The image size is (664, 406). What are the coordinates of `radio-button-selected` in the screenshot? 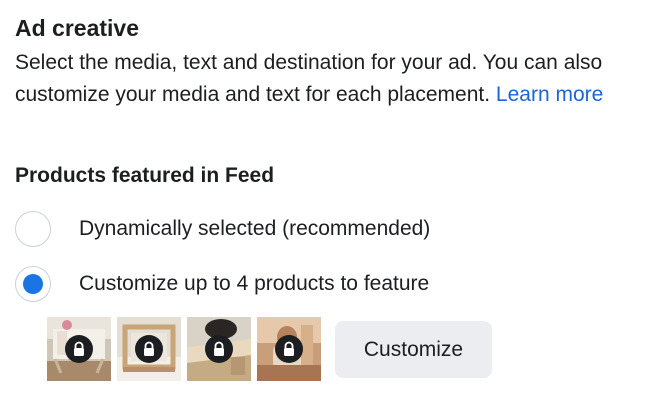 It's located at (33, 284).